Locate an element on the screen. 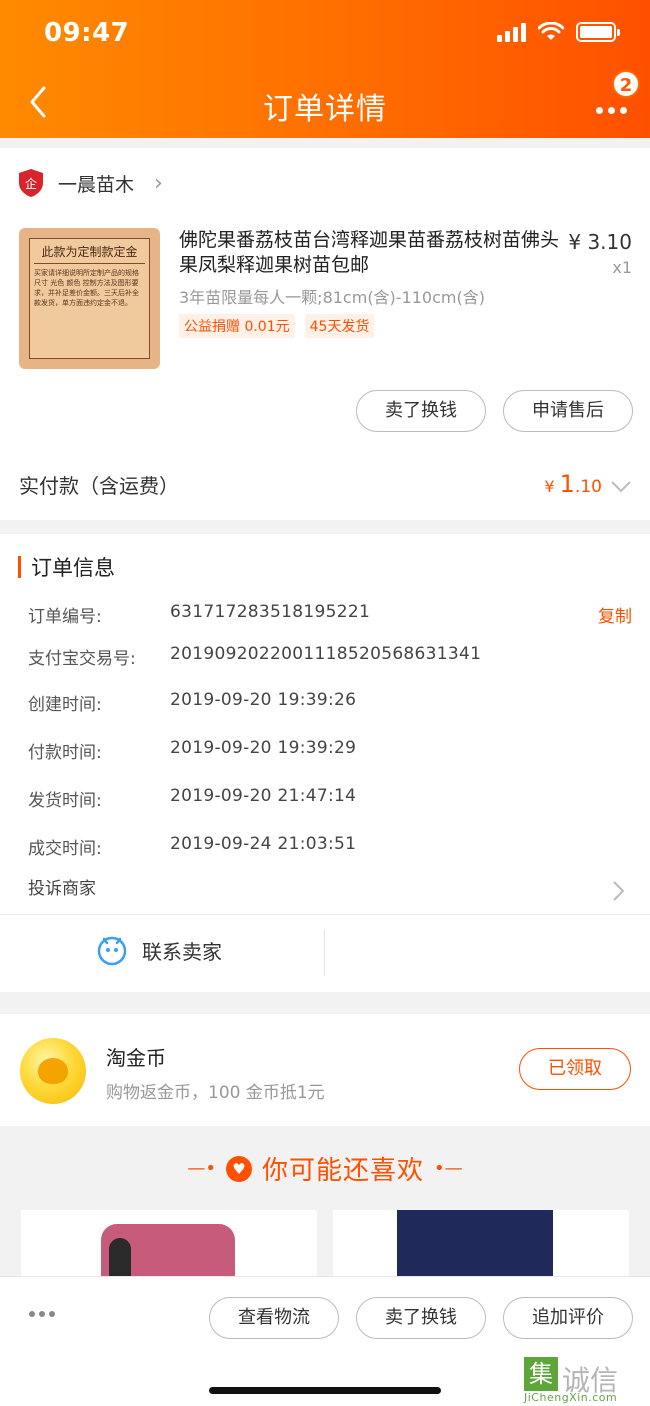  battery-icon is located at coordinates (598, 32).